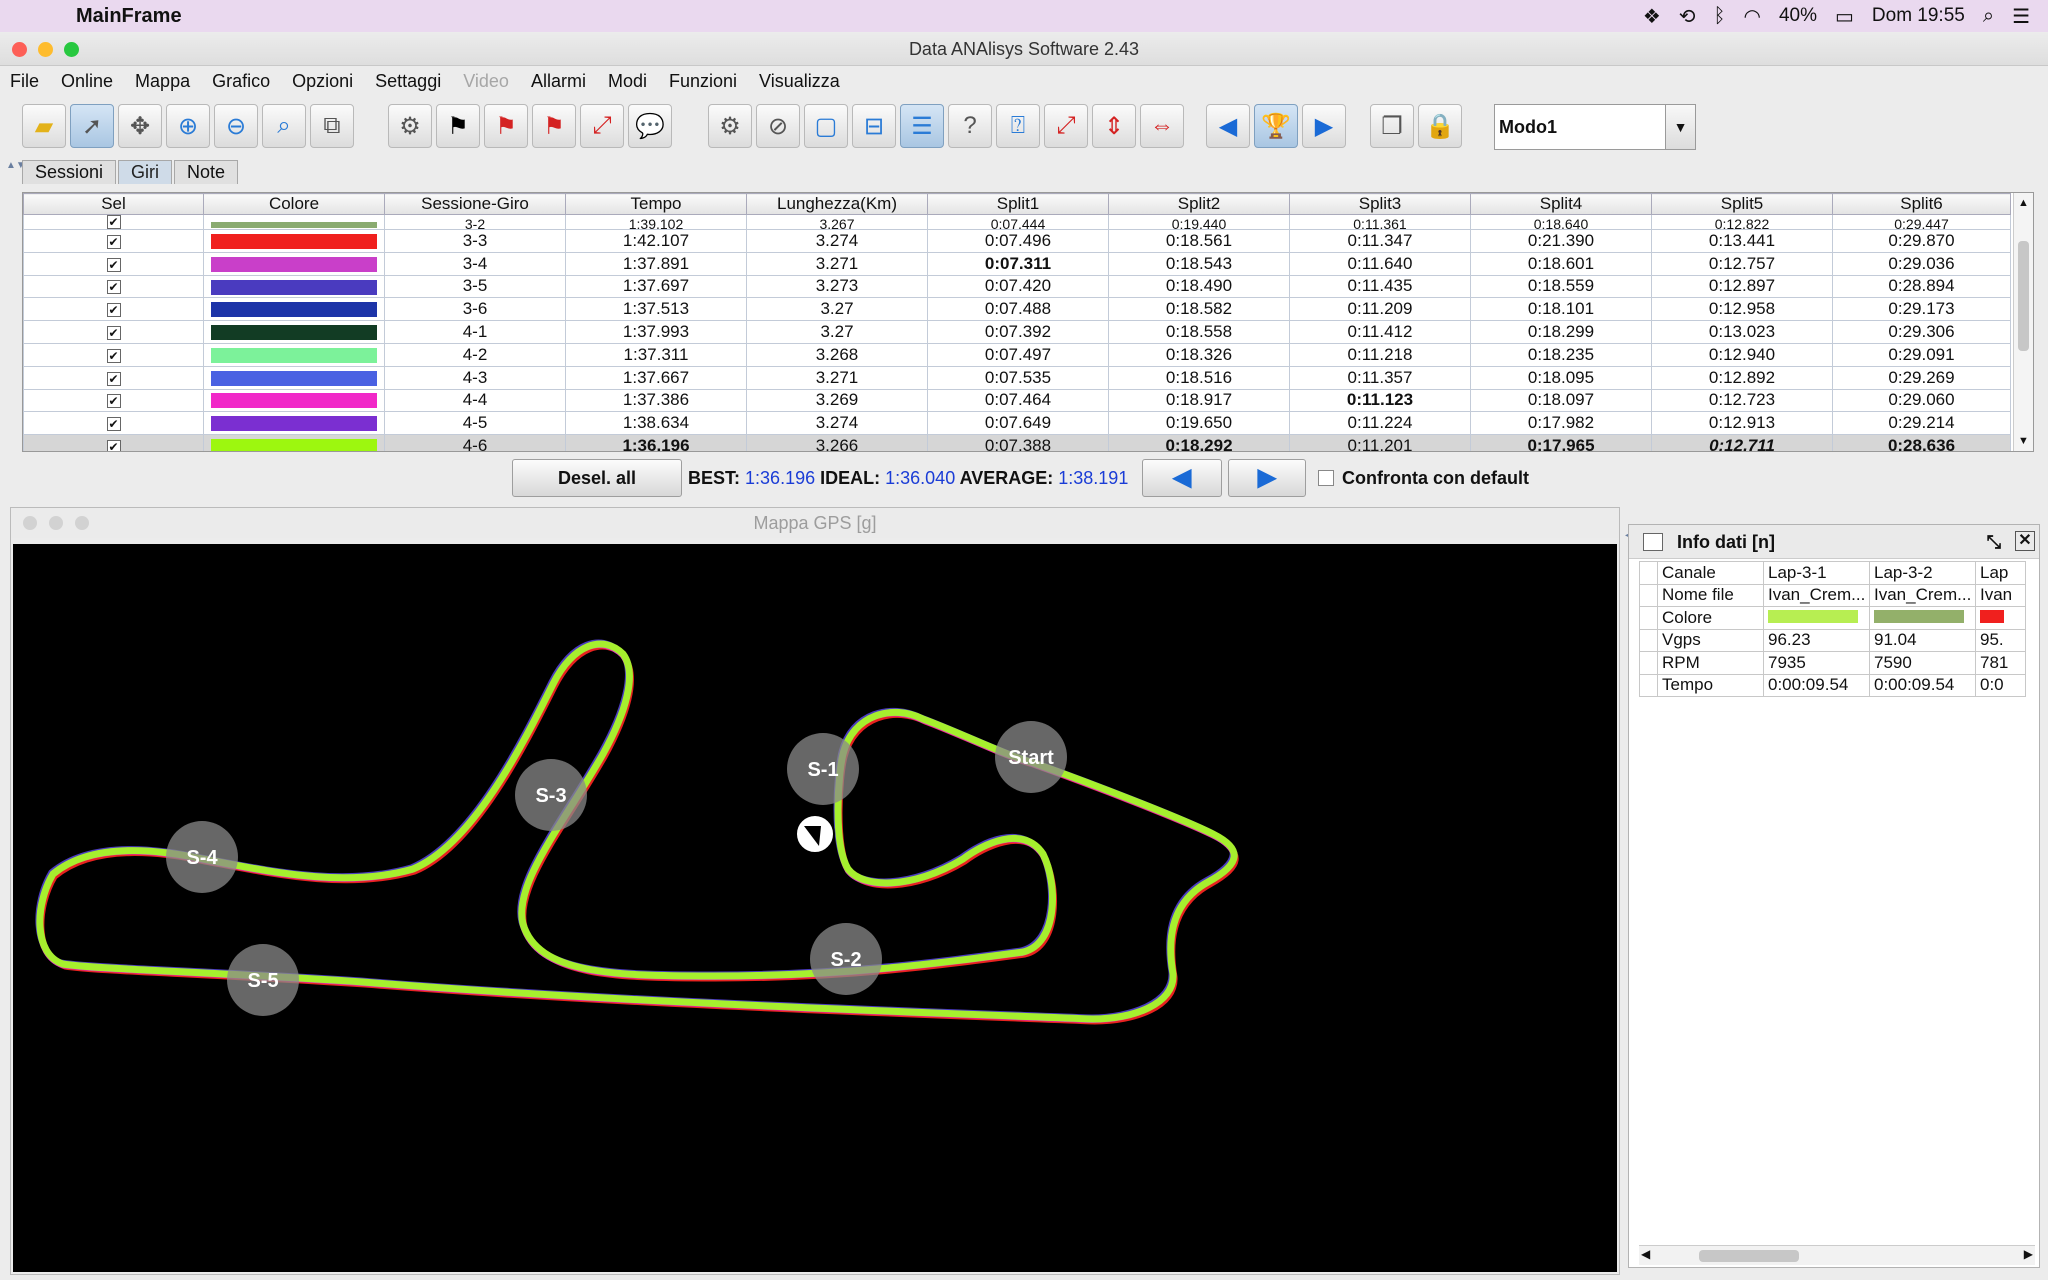  Describe the element at coordinates (1645, 1254) in the screenshot. I see `scroll-left-icon: ◀` at that location.